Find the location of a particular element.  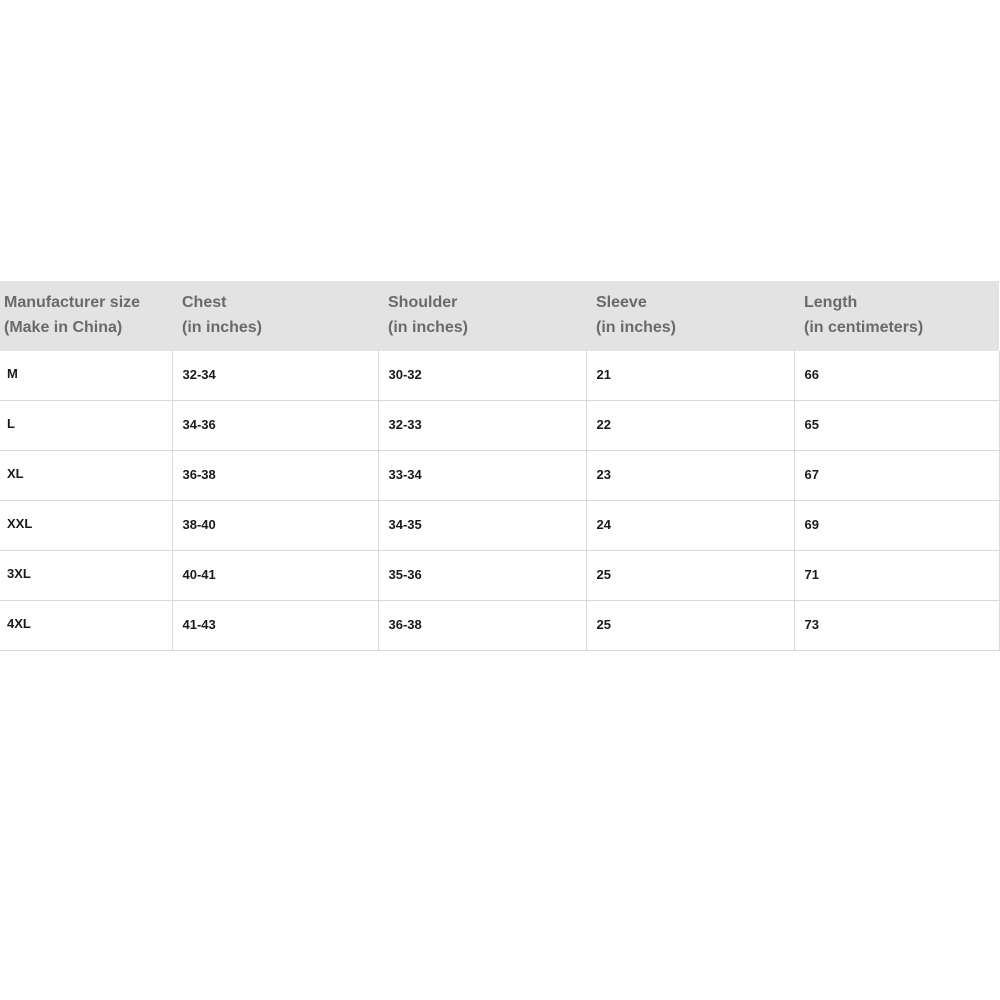

header-label: Length is located at coordinates (831, 302).